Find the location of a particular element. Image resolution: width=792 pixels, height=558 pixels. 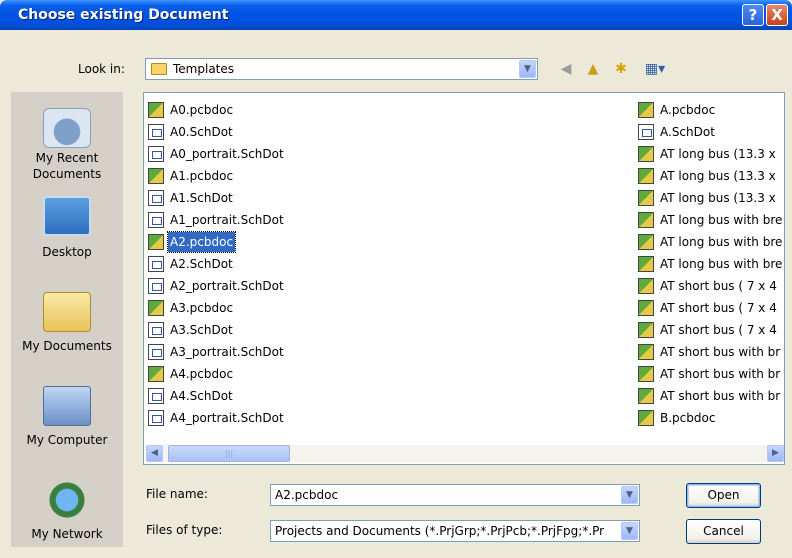

cancel-button: Cancel is located at coordinates (723, 531).